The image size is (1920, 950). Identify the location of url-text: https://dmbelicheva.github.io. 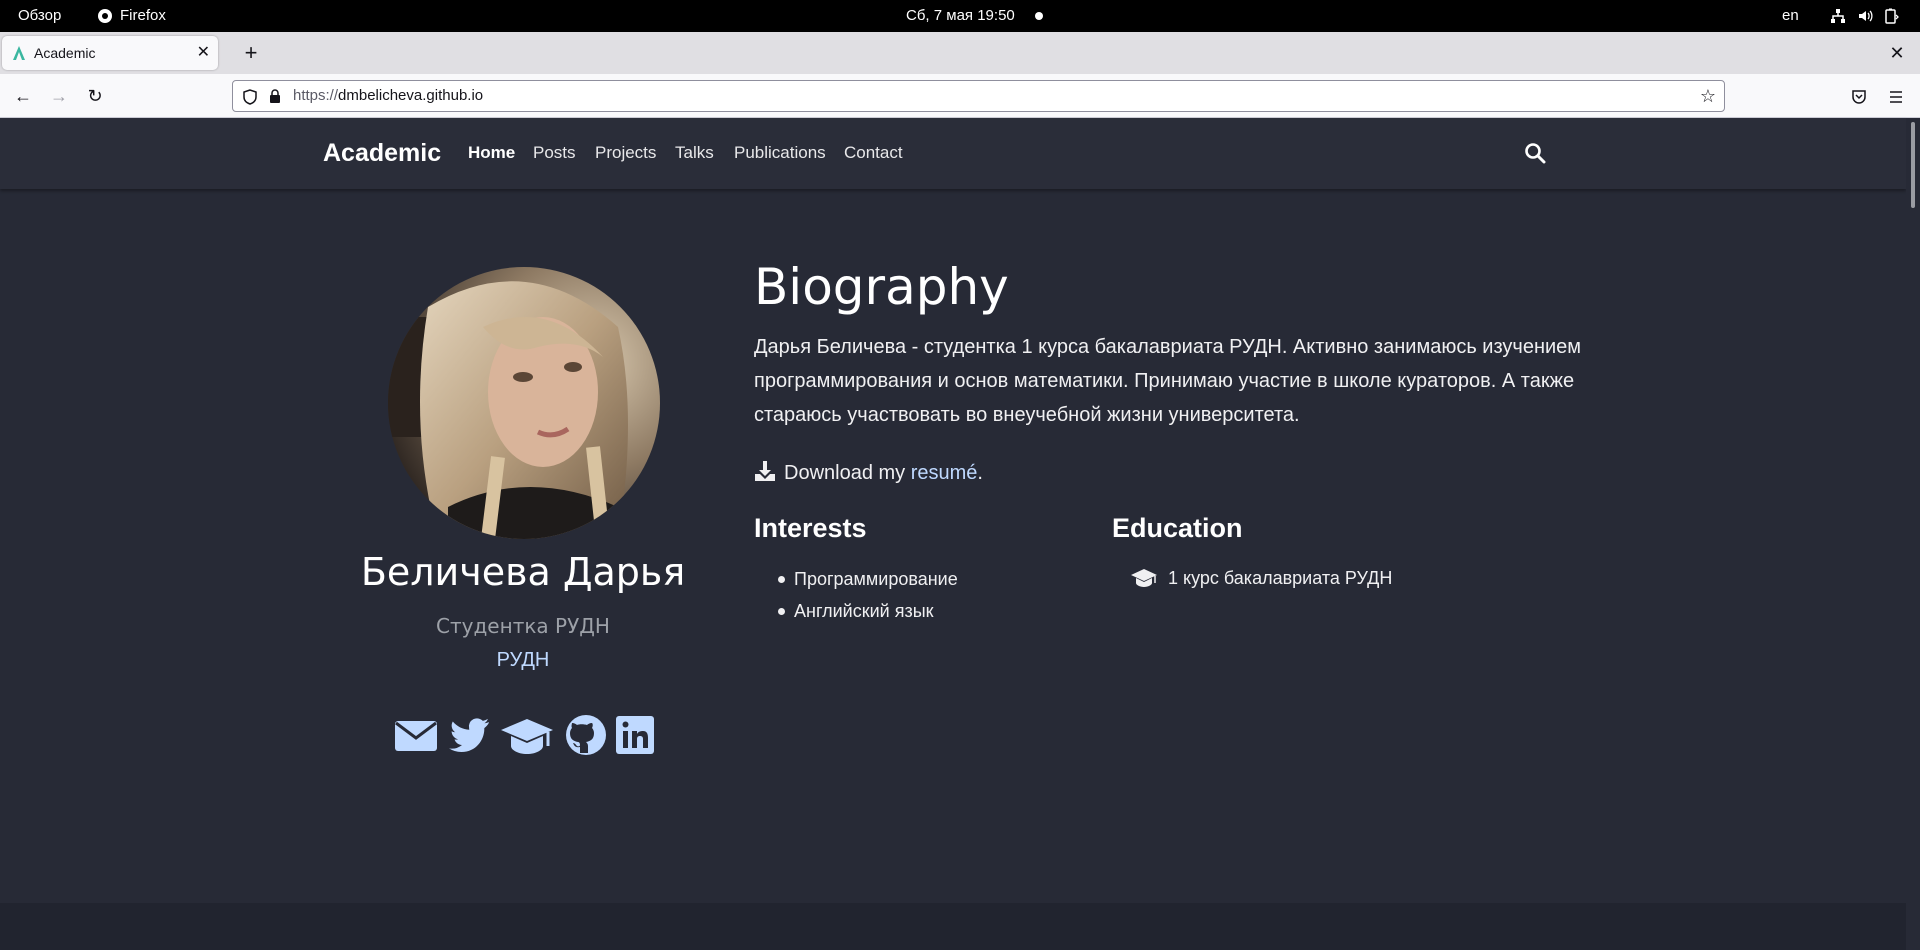
(388, 95).